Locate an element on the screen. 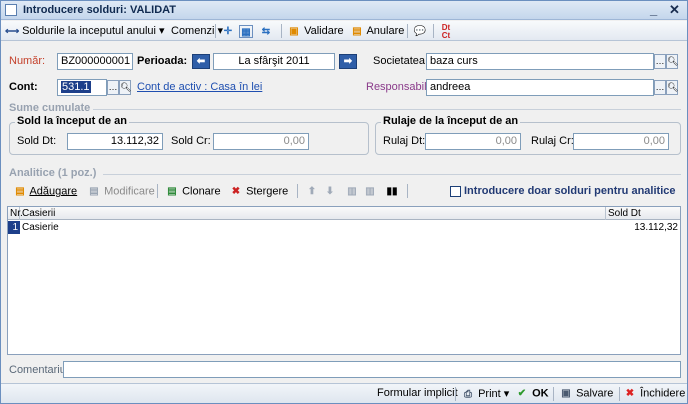 The image size is (688, 404). column-header-casierii: Casierii is located at coordinates (313, 213).